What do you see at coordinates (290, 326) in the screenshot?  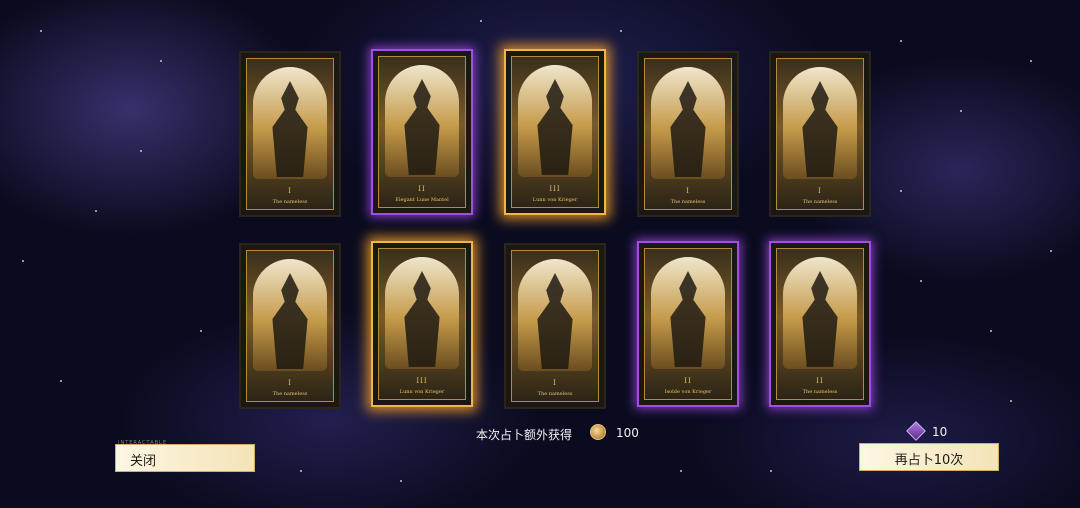 I see `tarot-card-6: I The nameless` at bounding box center [290, 326].